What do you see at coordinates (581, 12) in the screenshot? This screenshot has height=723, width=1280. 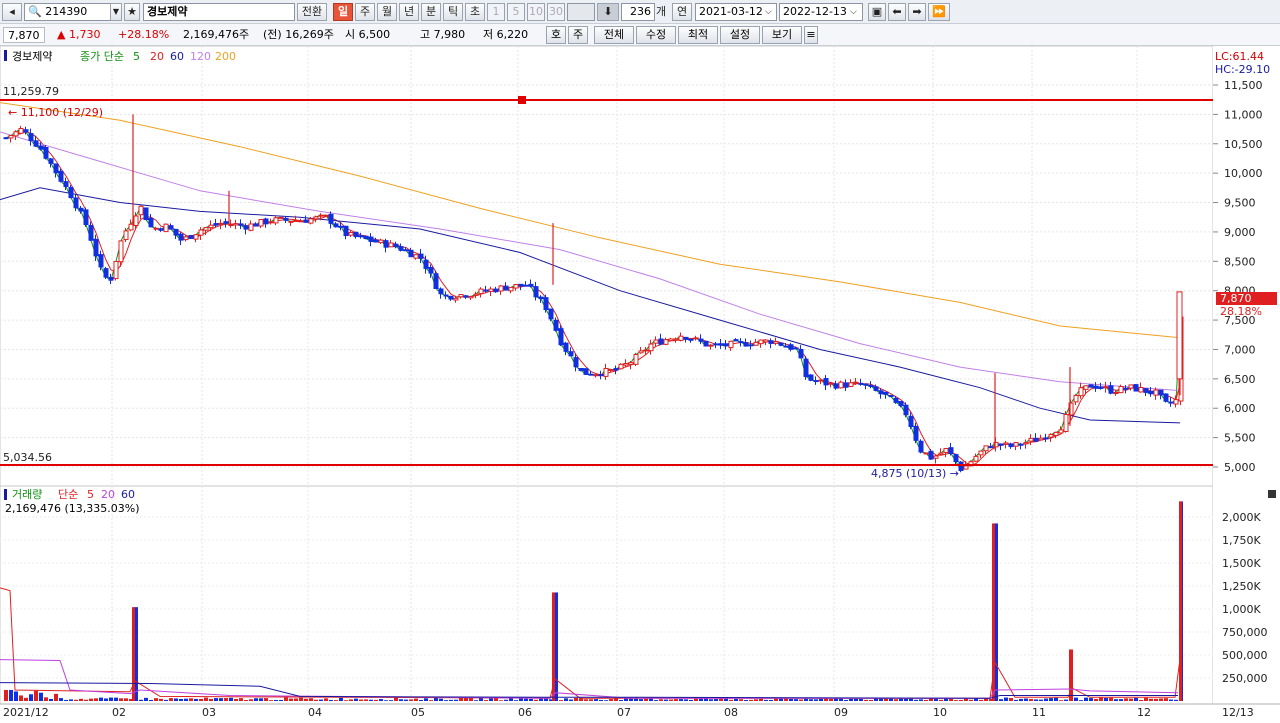 I see `custom-interval-input` at bounding box center [581, 12].